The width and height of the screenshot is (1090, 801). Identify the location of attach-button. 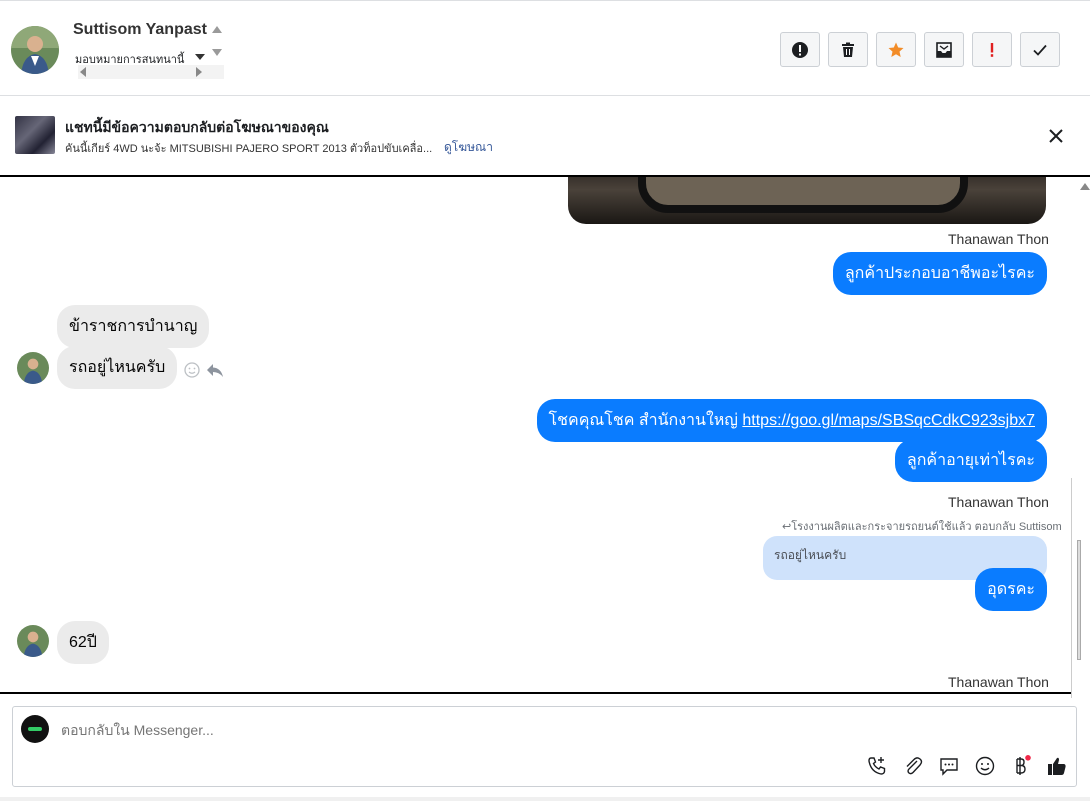
(913, 766).